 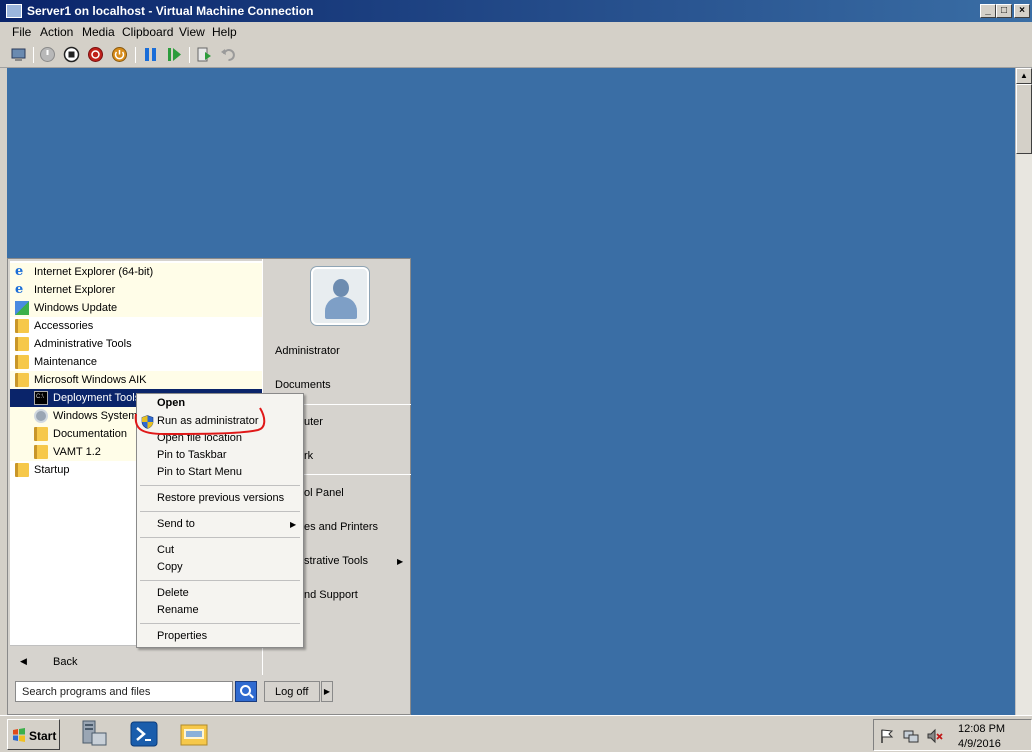 What do you see at coordinates (136, 660) in the screenshot?
I see `back-button: ◀ Back` at bounding box center [136, 660].